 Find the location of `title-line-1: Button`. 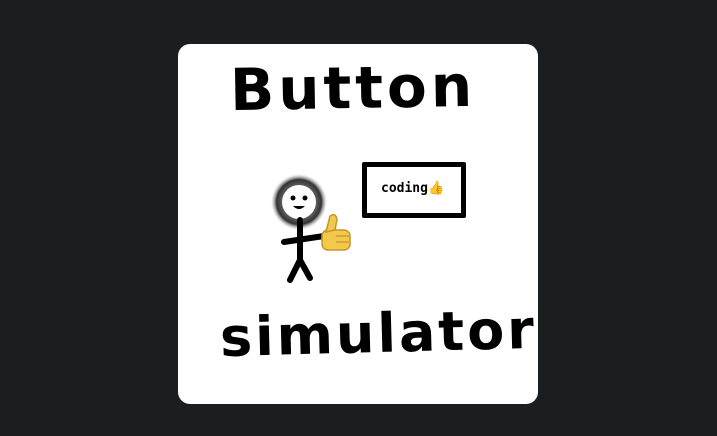

title-line-1: Button is located at coordinates (353, 88).